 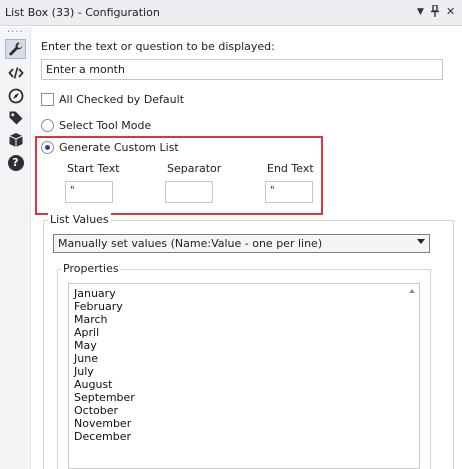 What do you see at coordinates (290, 168) in the screenshot?
I see `end-text-label: End Text` at bounding box center [290, 168].